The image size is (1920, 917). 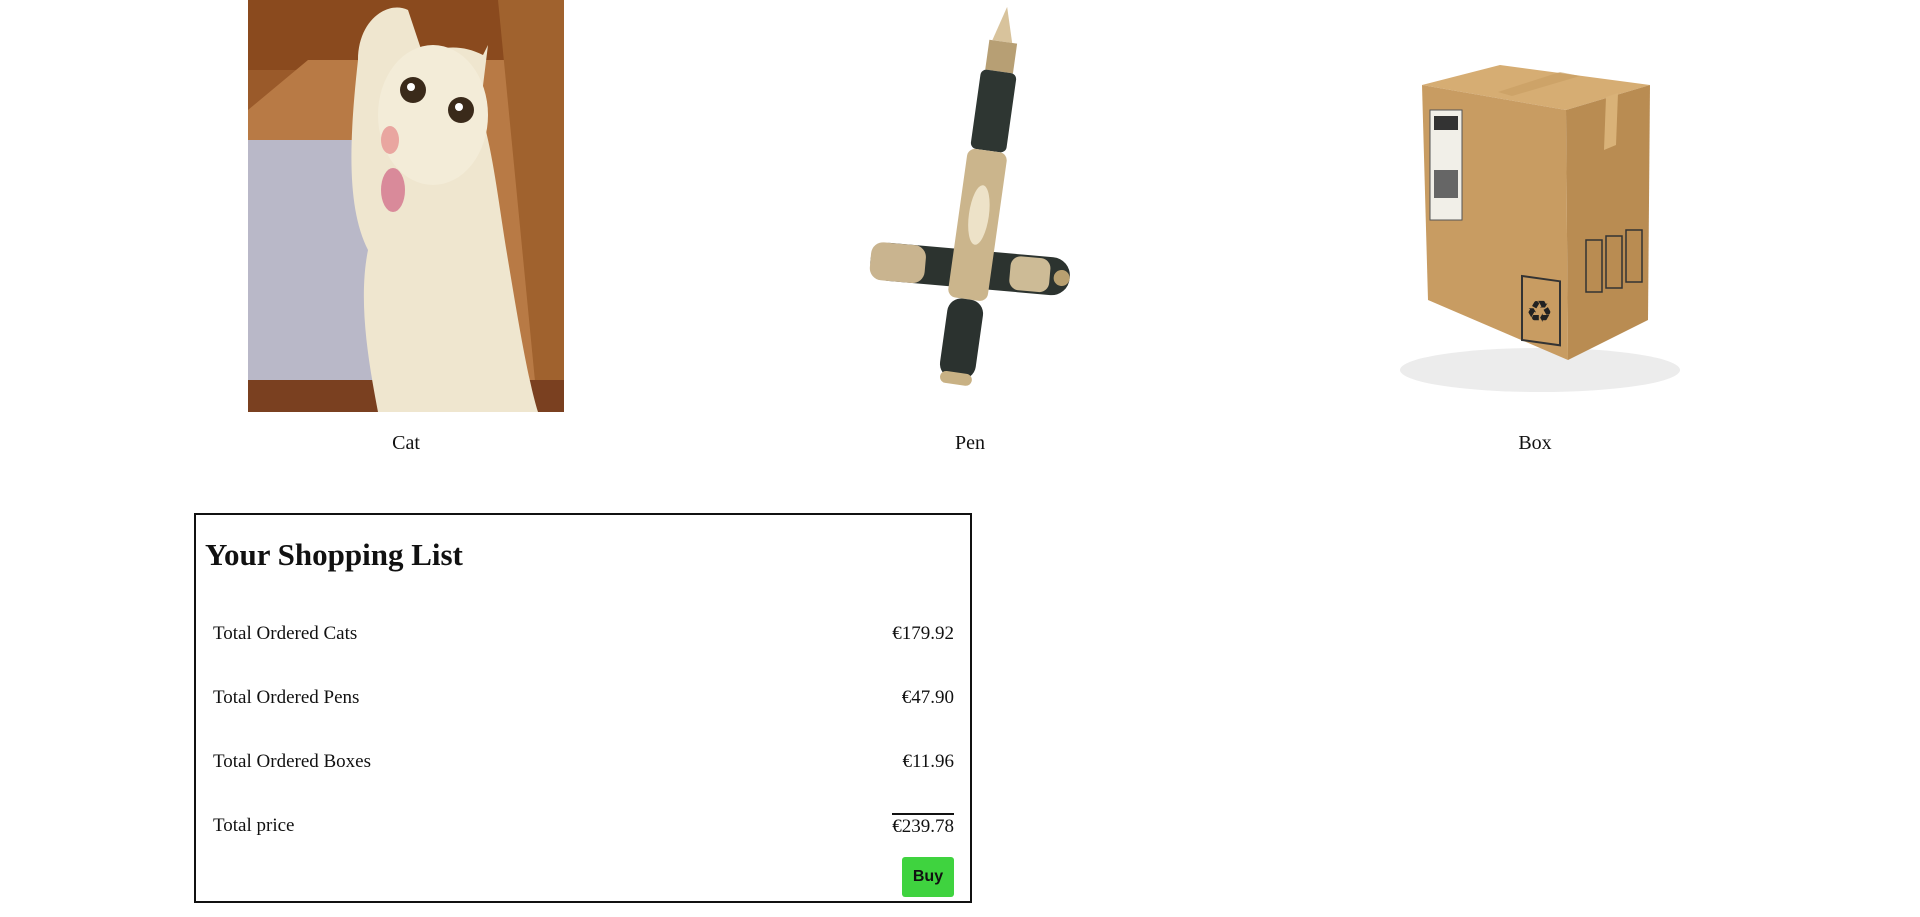 I want to click on cart-total-price: €239.78, so click(x=923, y=825).